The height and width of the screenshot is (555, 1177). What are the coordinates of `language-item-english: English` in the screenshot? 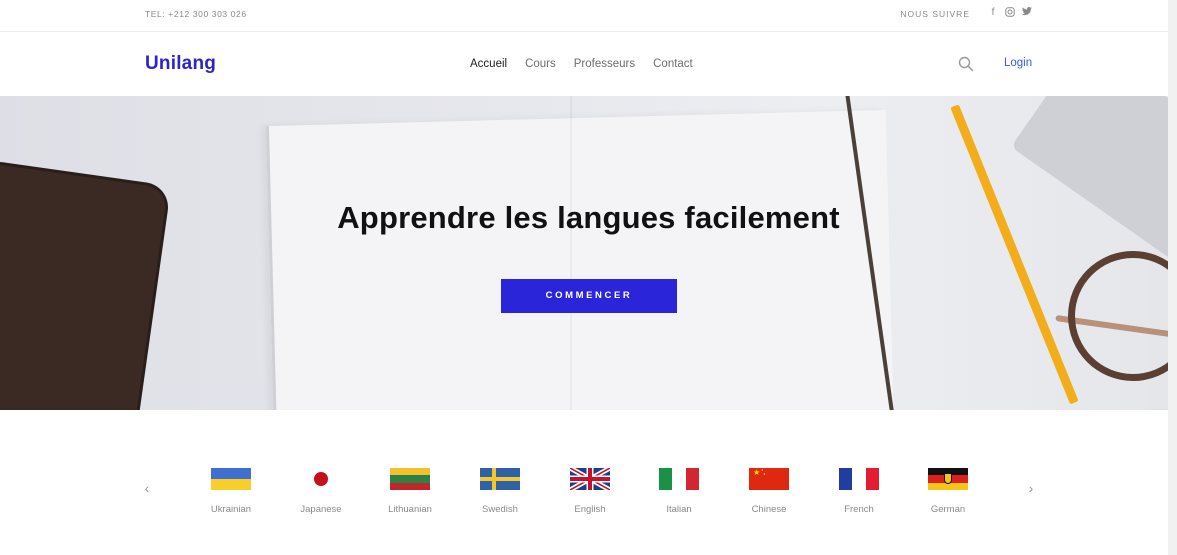 It's located at (590, 491).